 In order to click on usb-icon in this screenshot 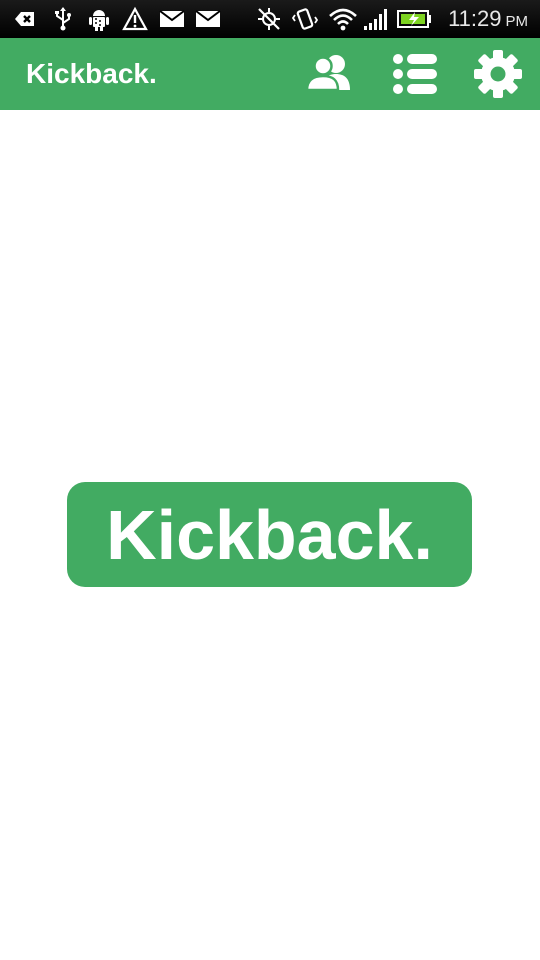, I will do `click(63, 19)`.